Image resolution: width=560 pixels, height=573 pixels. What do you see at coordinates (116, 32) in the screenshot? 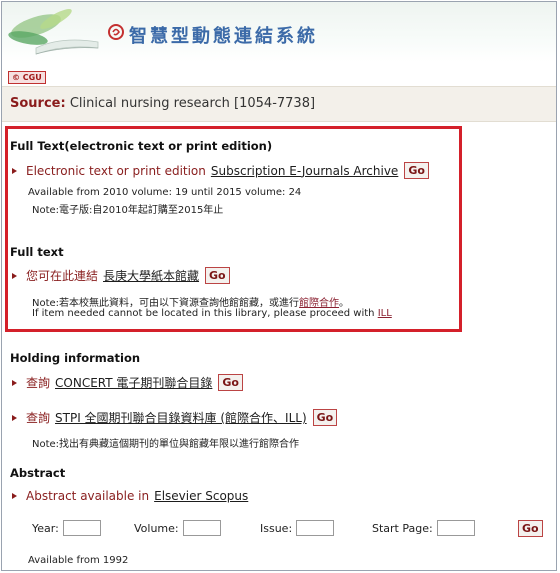
I see `system-logo-icon` at bounding box center [116, 32].